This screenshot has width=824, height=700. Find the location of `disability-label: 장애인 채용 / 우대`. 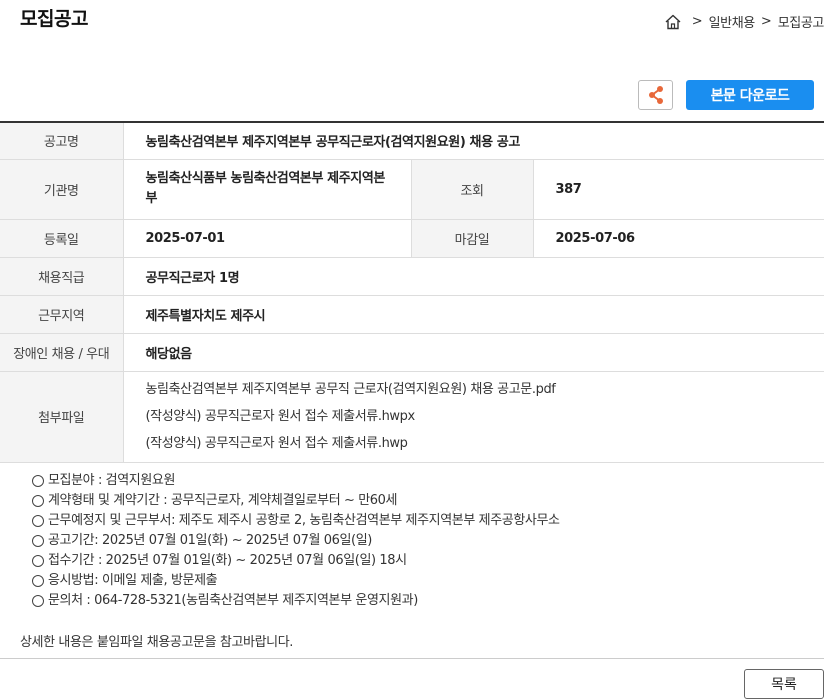

disability-label: 장애인 채용 / 우대 is located at coordinates (62, 352).